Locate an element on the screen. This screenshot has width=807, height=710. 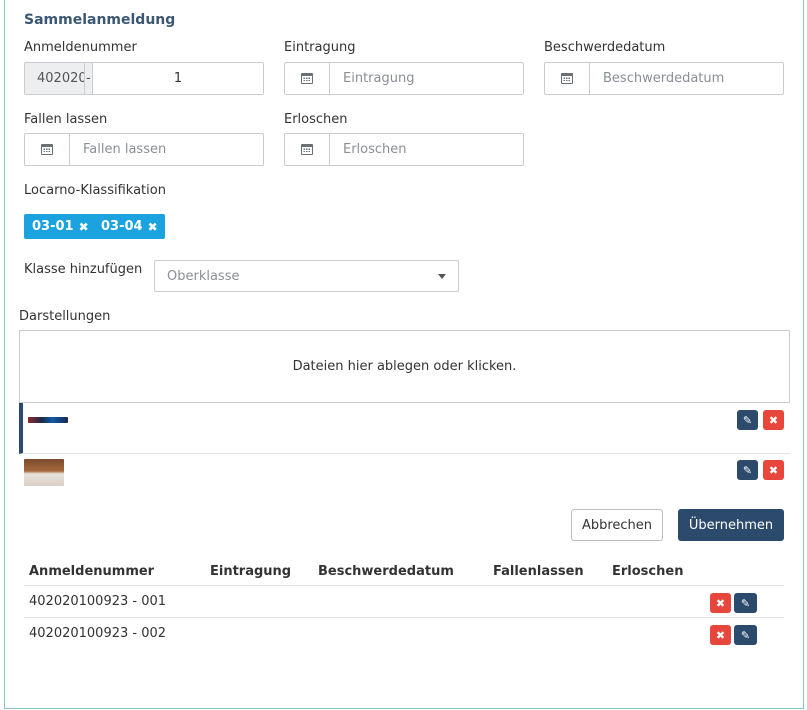
column-header-anmeldenummer: Anmeldenummer is located at coordinates (92, 571).